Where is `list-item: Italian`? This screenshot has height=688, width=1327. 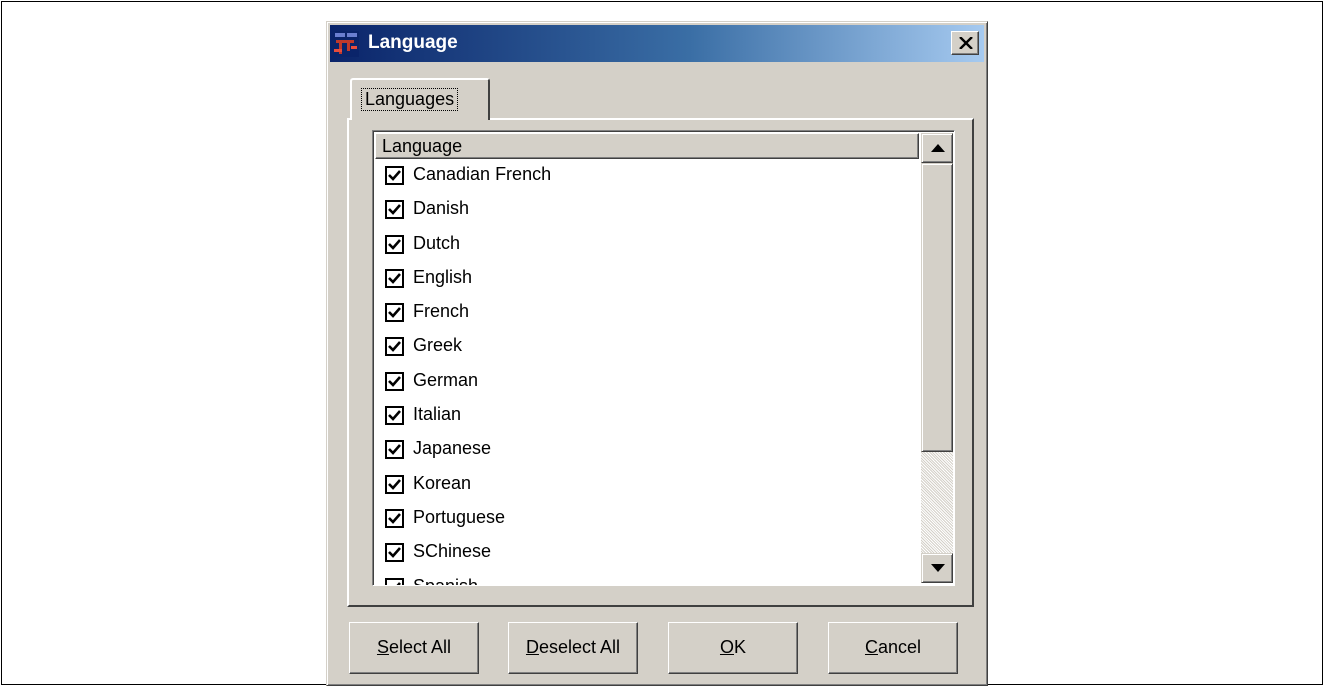
list-item: Italian is located at coordinates (647, 416).